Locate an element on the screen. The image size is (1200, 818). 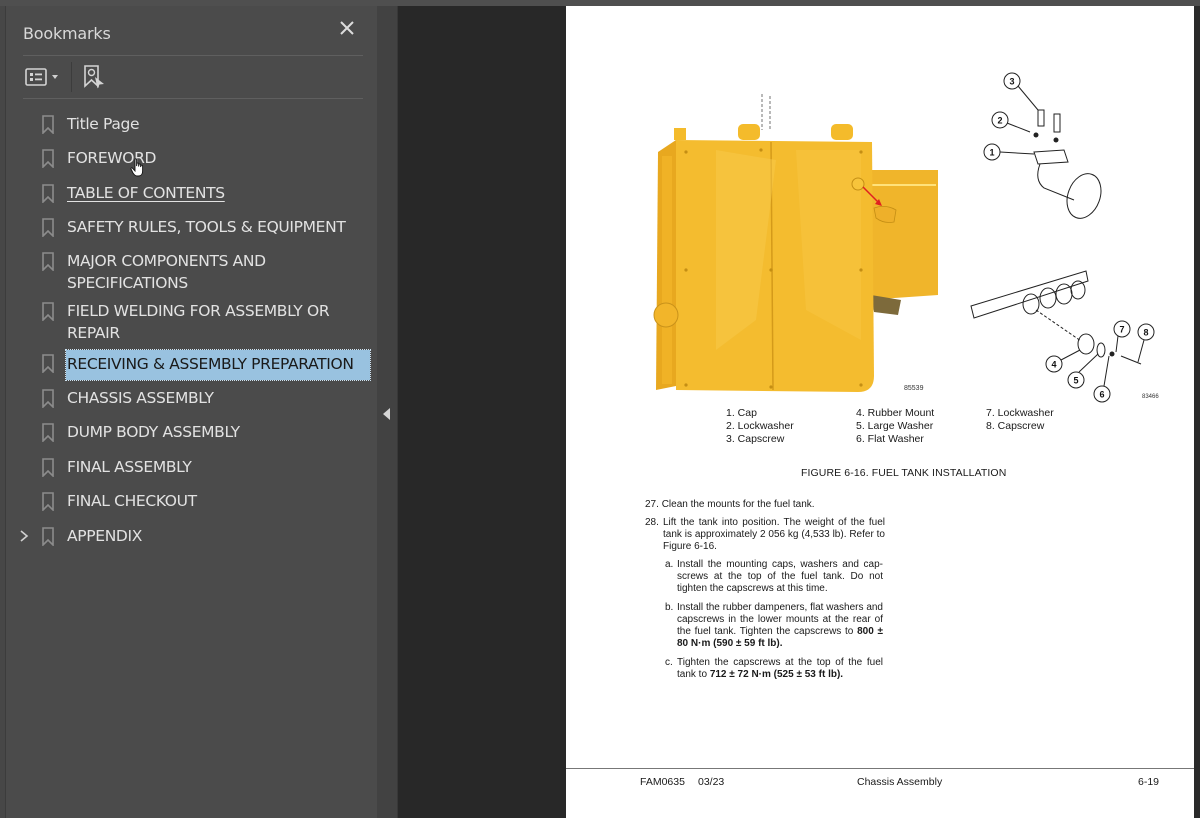
photo-reference-number: 85539 is located at coordinates (914, 388).